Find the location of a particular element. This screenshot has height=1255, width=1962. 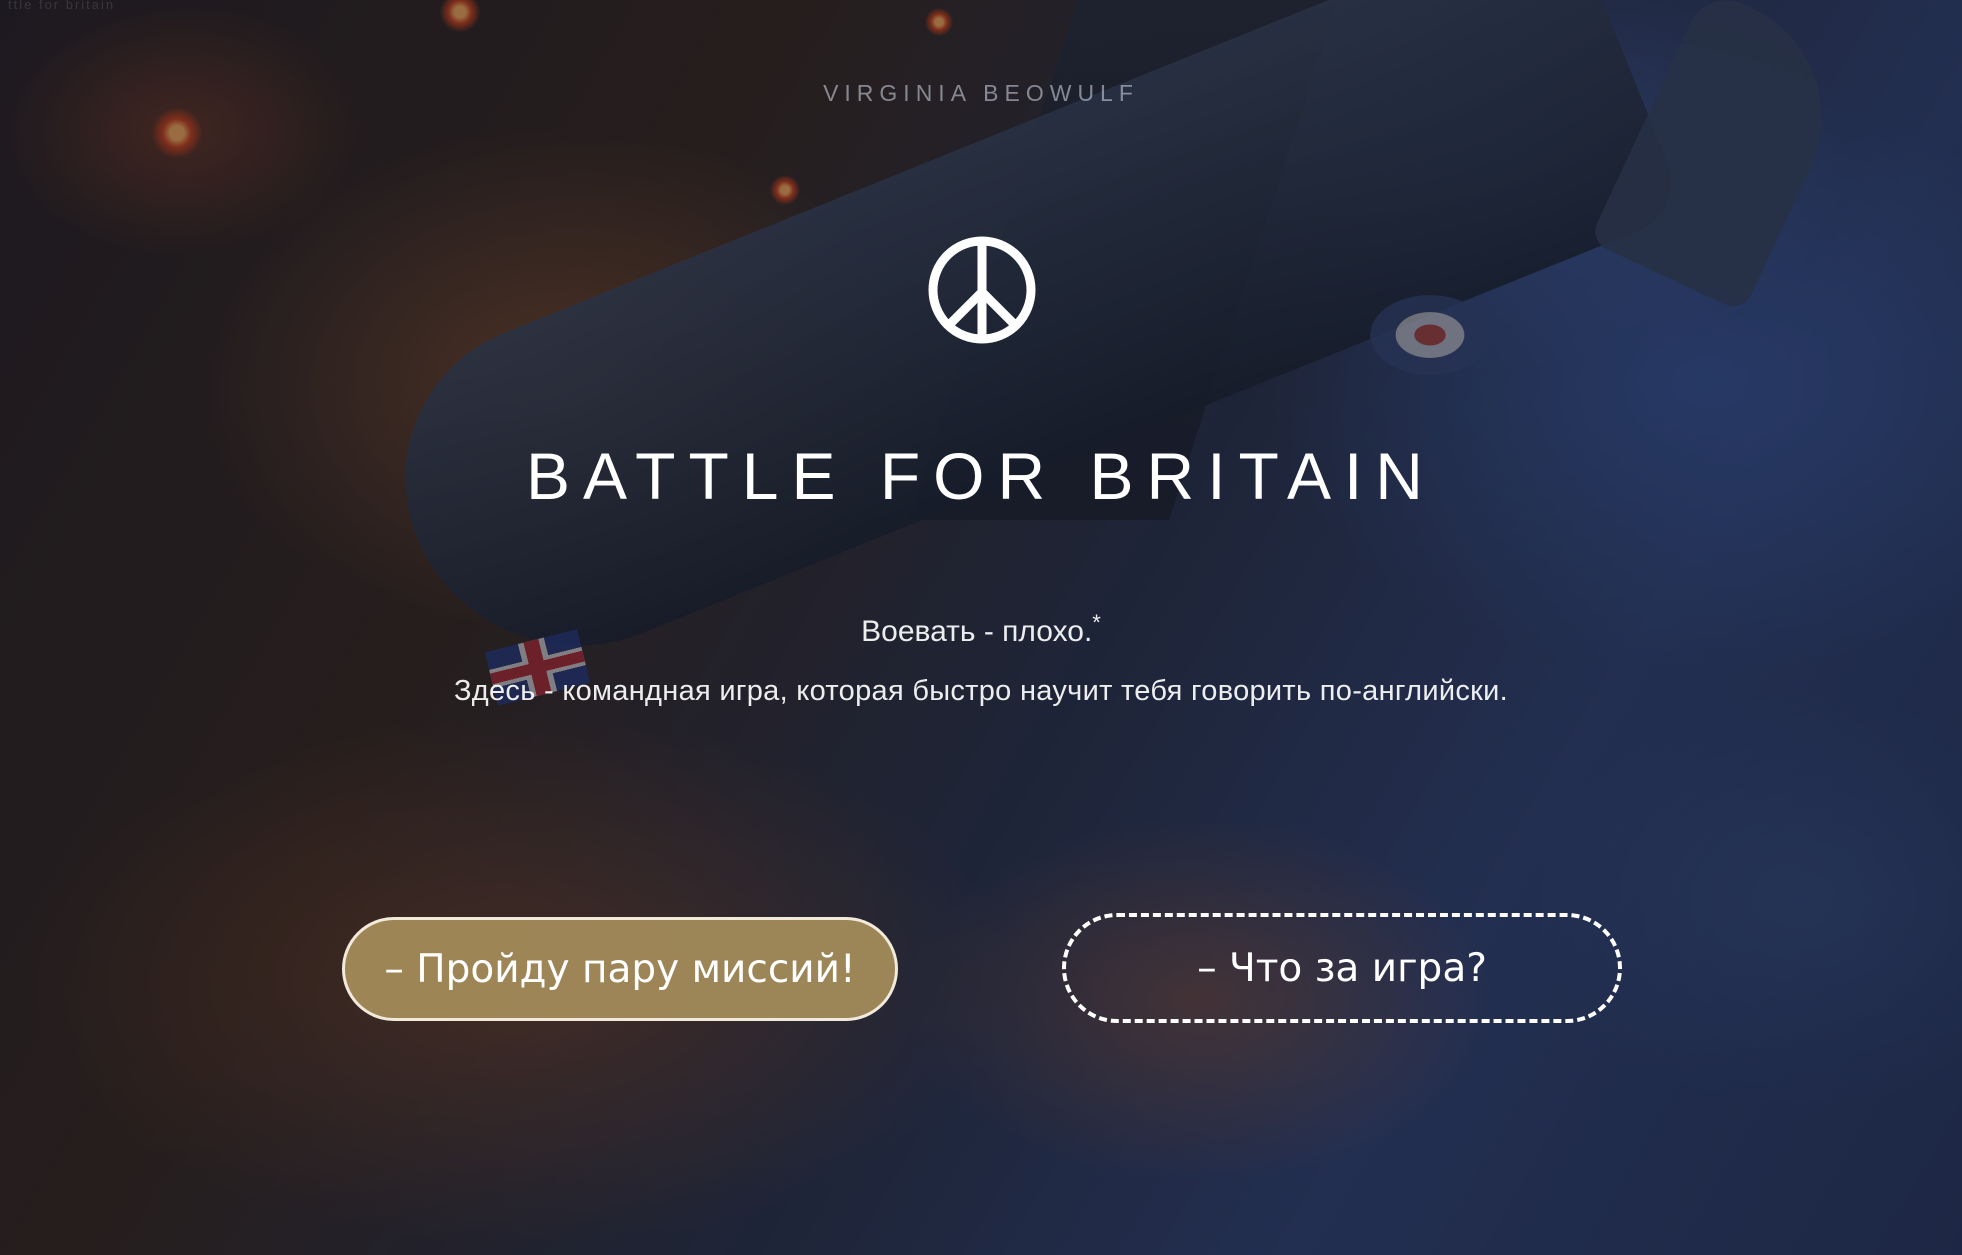

play-missions-button: – Пройду пару миссий! is located at coordinates (620, 969).